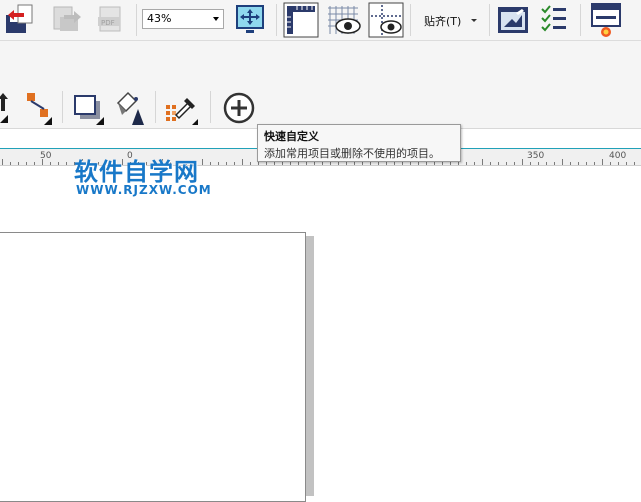 This screenshot has width=641, height=502. I want to click on snap-to-dropdown: 贴齐(T), so click(449, 19).